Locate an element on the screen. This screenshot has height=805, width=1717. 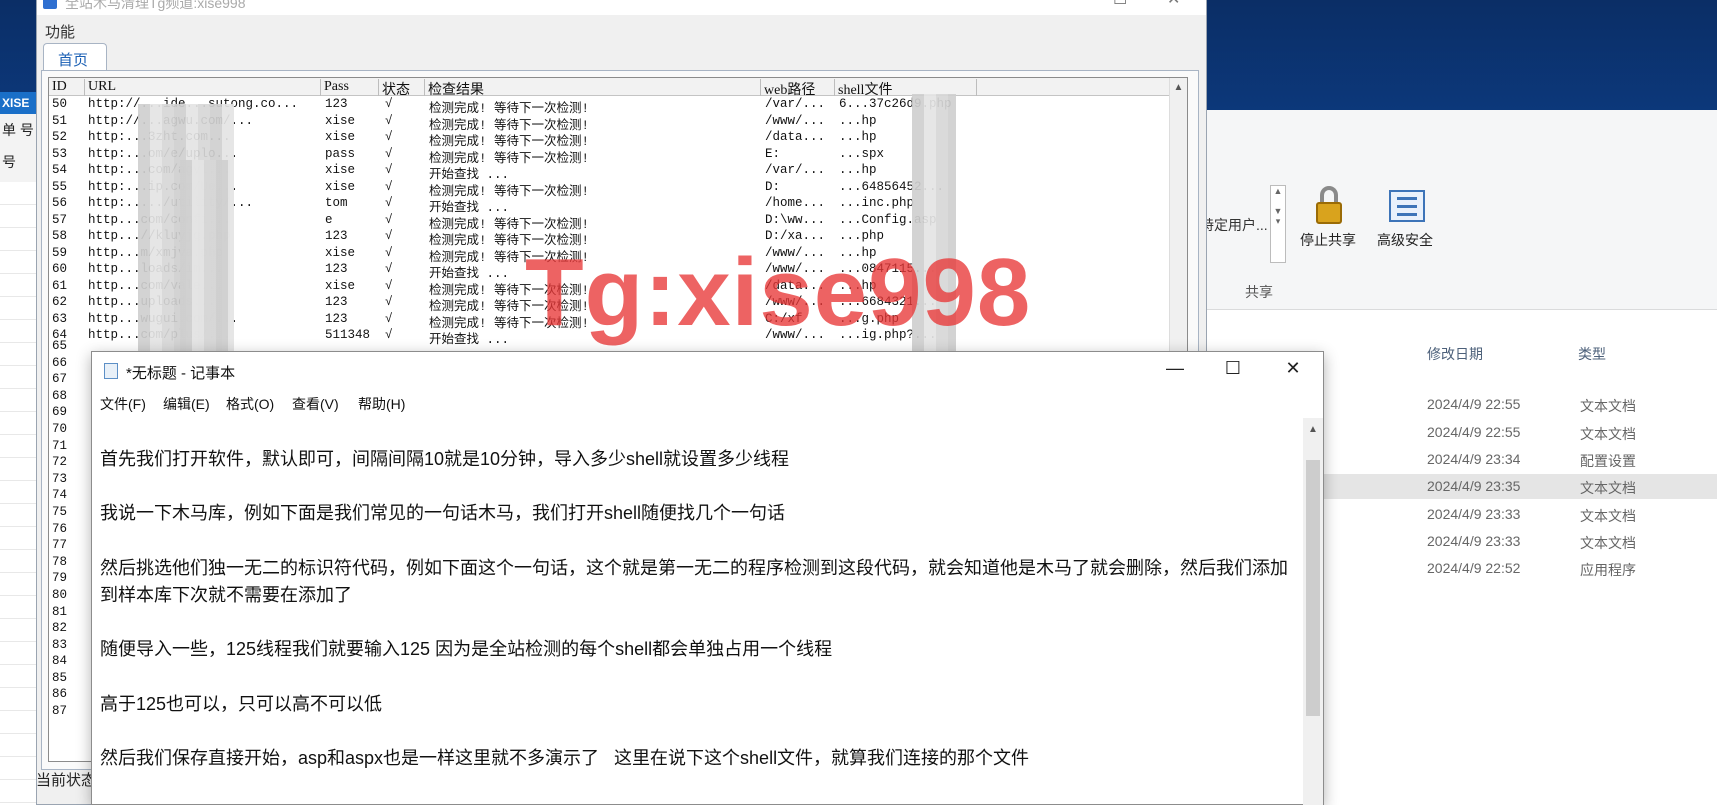
column-id: ID is located at coordinates (67, 87).